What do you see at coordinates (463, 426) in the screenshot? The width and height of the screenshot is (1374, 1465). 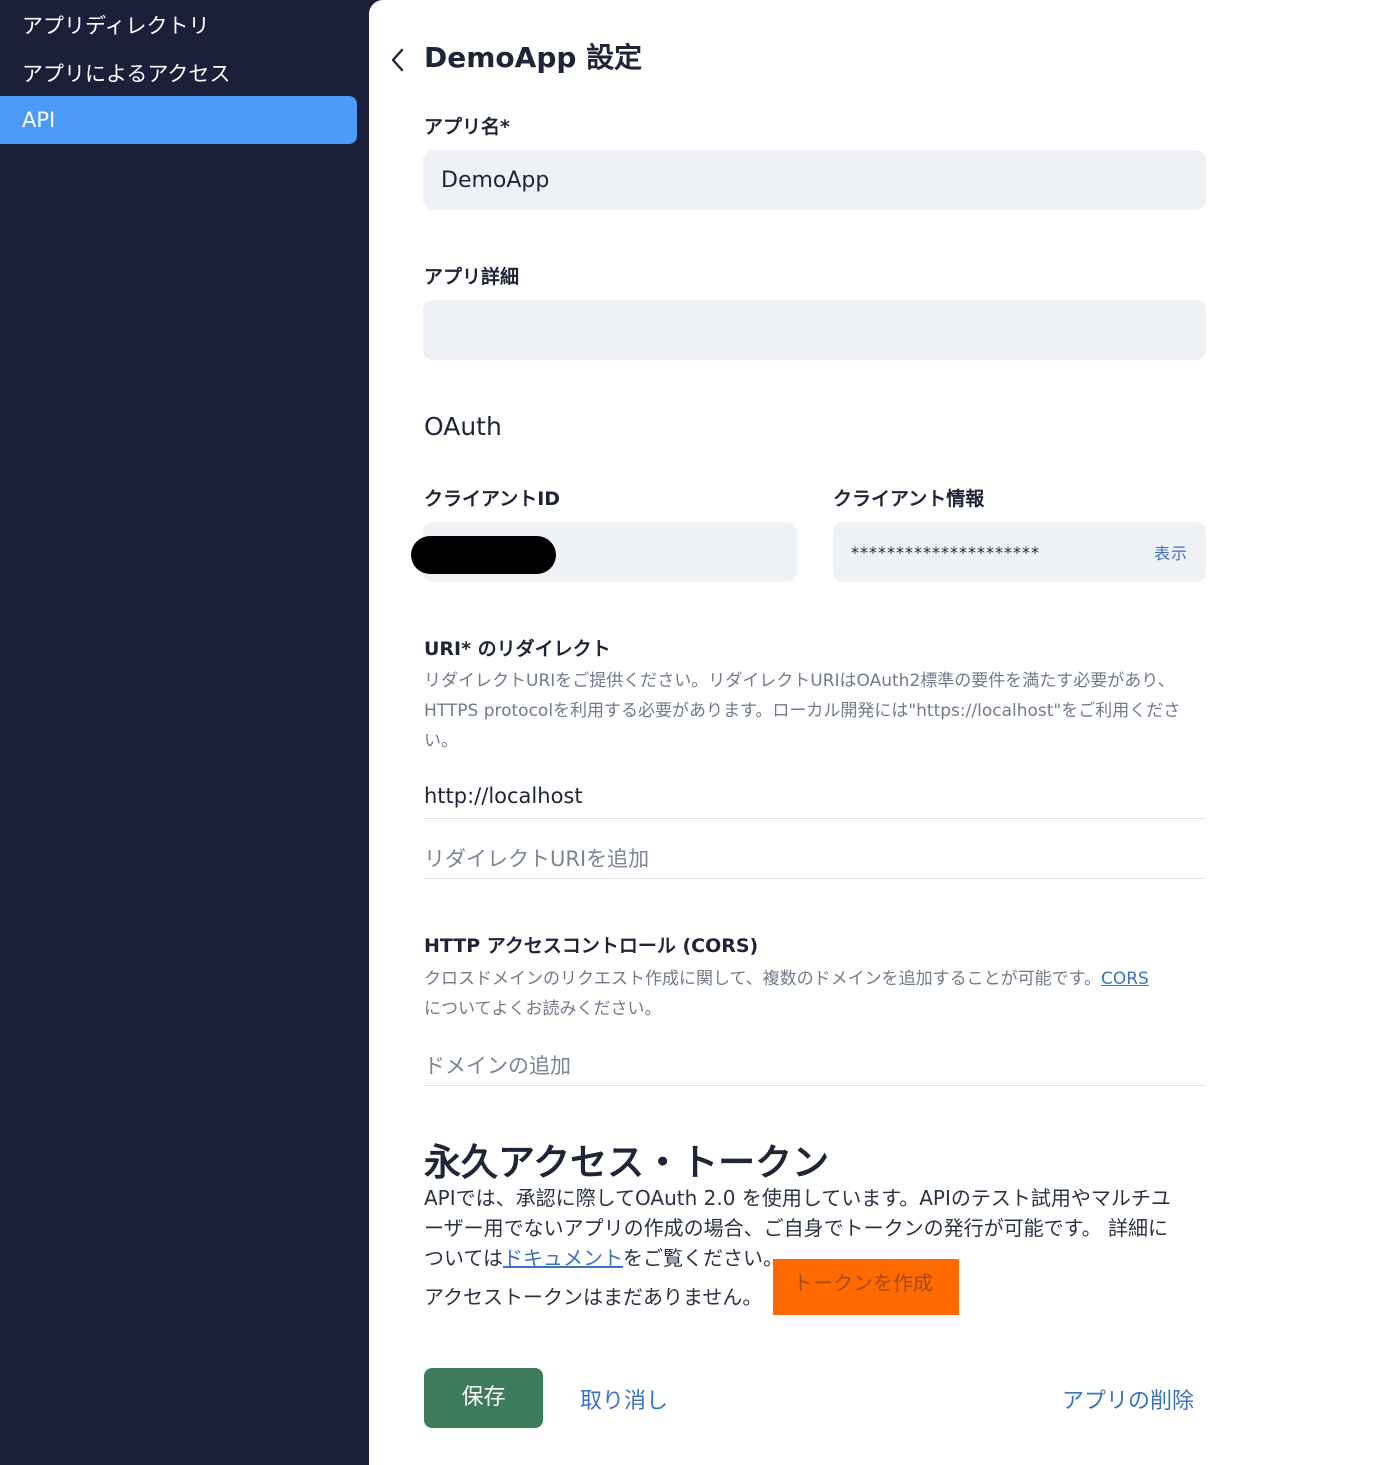 I see `oauth-section-title: OAuth` at bounding box center [463, 426].